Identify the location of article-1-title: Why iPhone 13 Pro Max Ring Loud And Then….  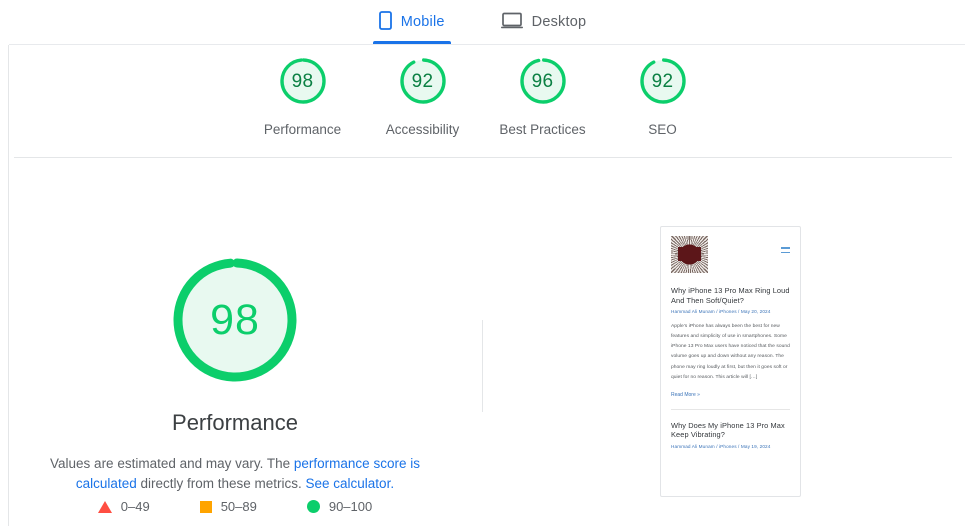
(730, 295).